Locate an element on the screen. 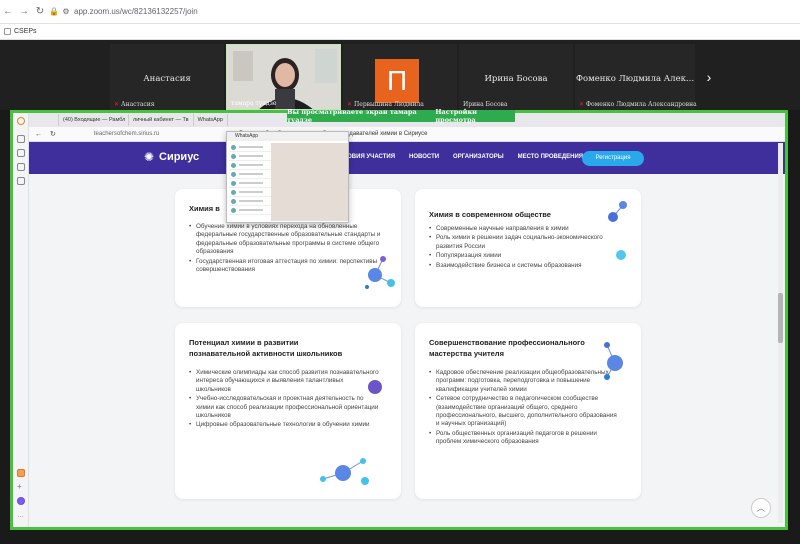  sirius-logo-icon: ✺ is located at coordinates (149, 157).